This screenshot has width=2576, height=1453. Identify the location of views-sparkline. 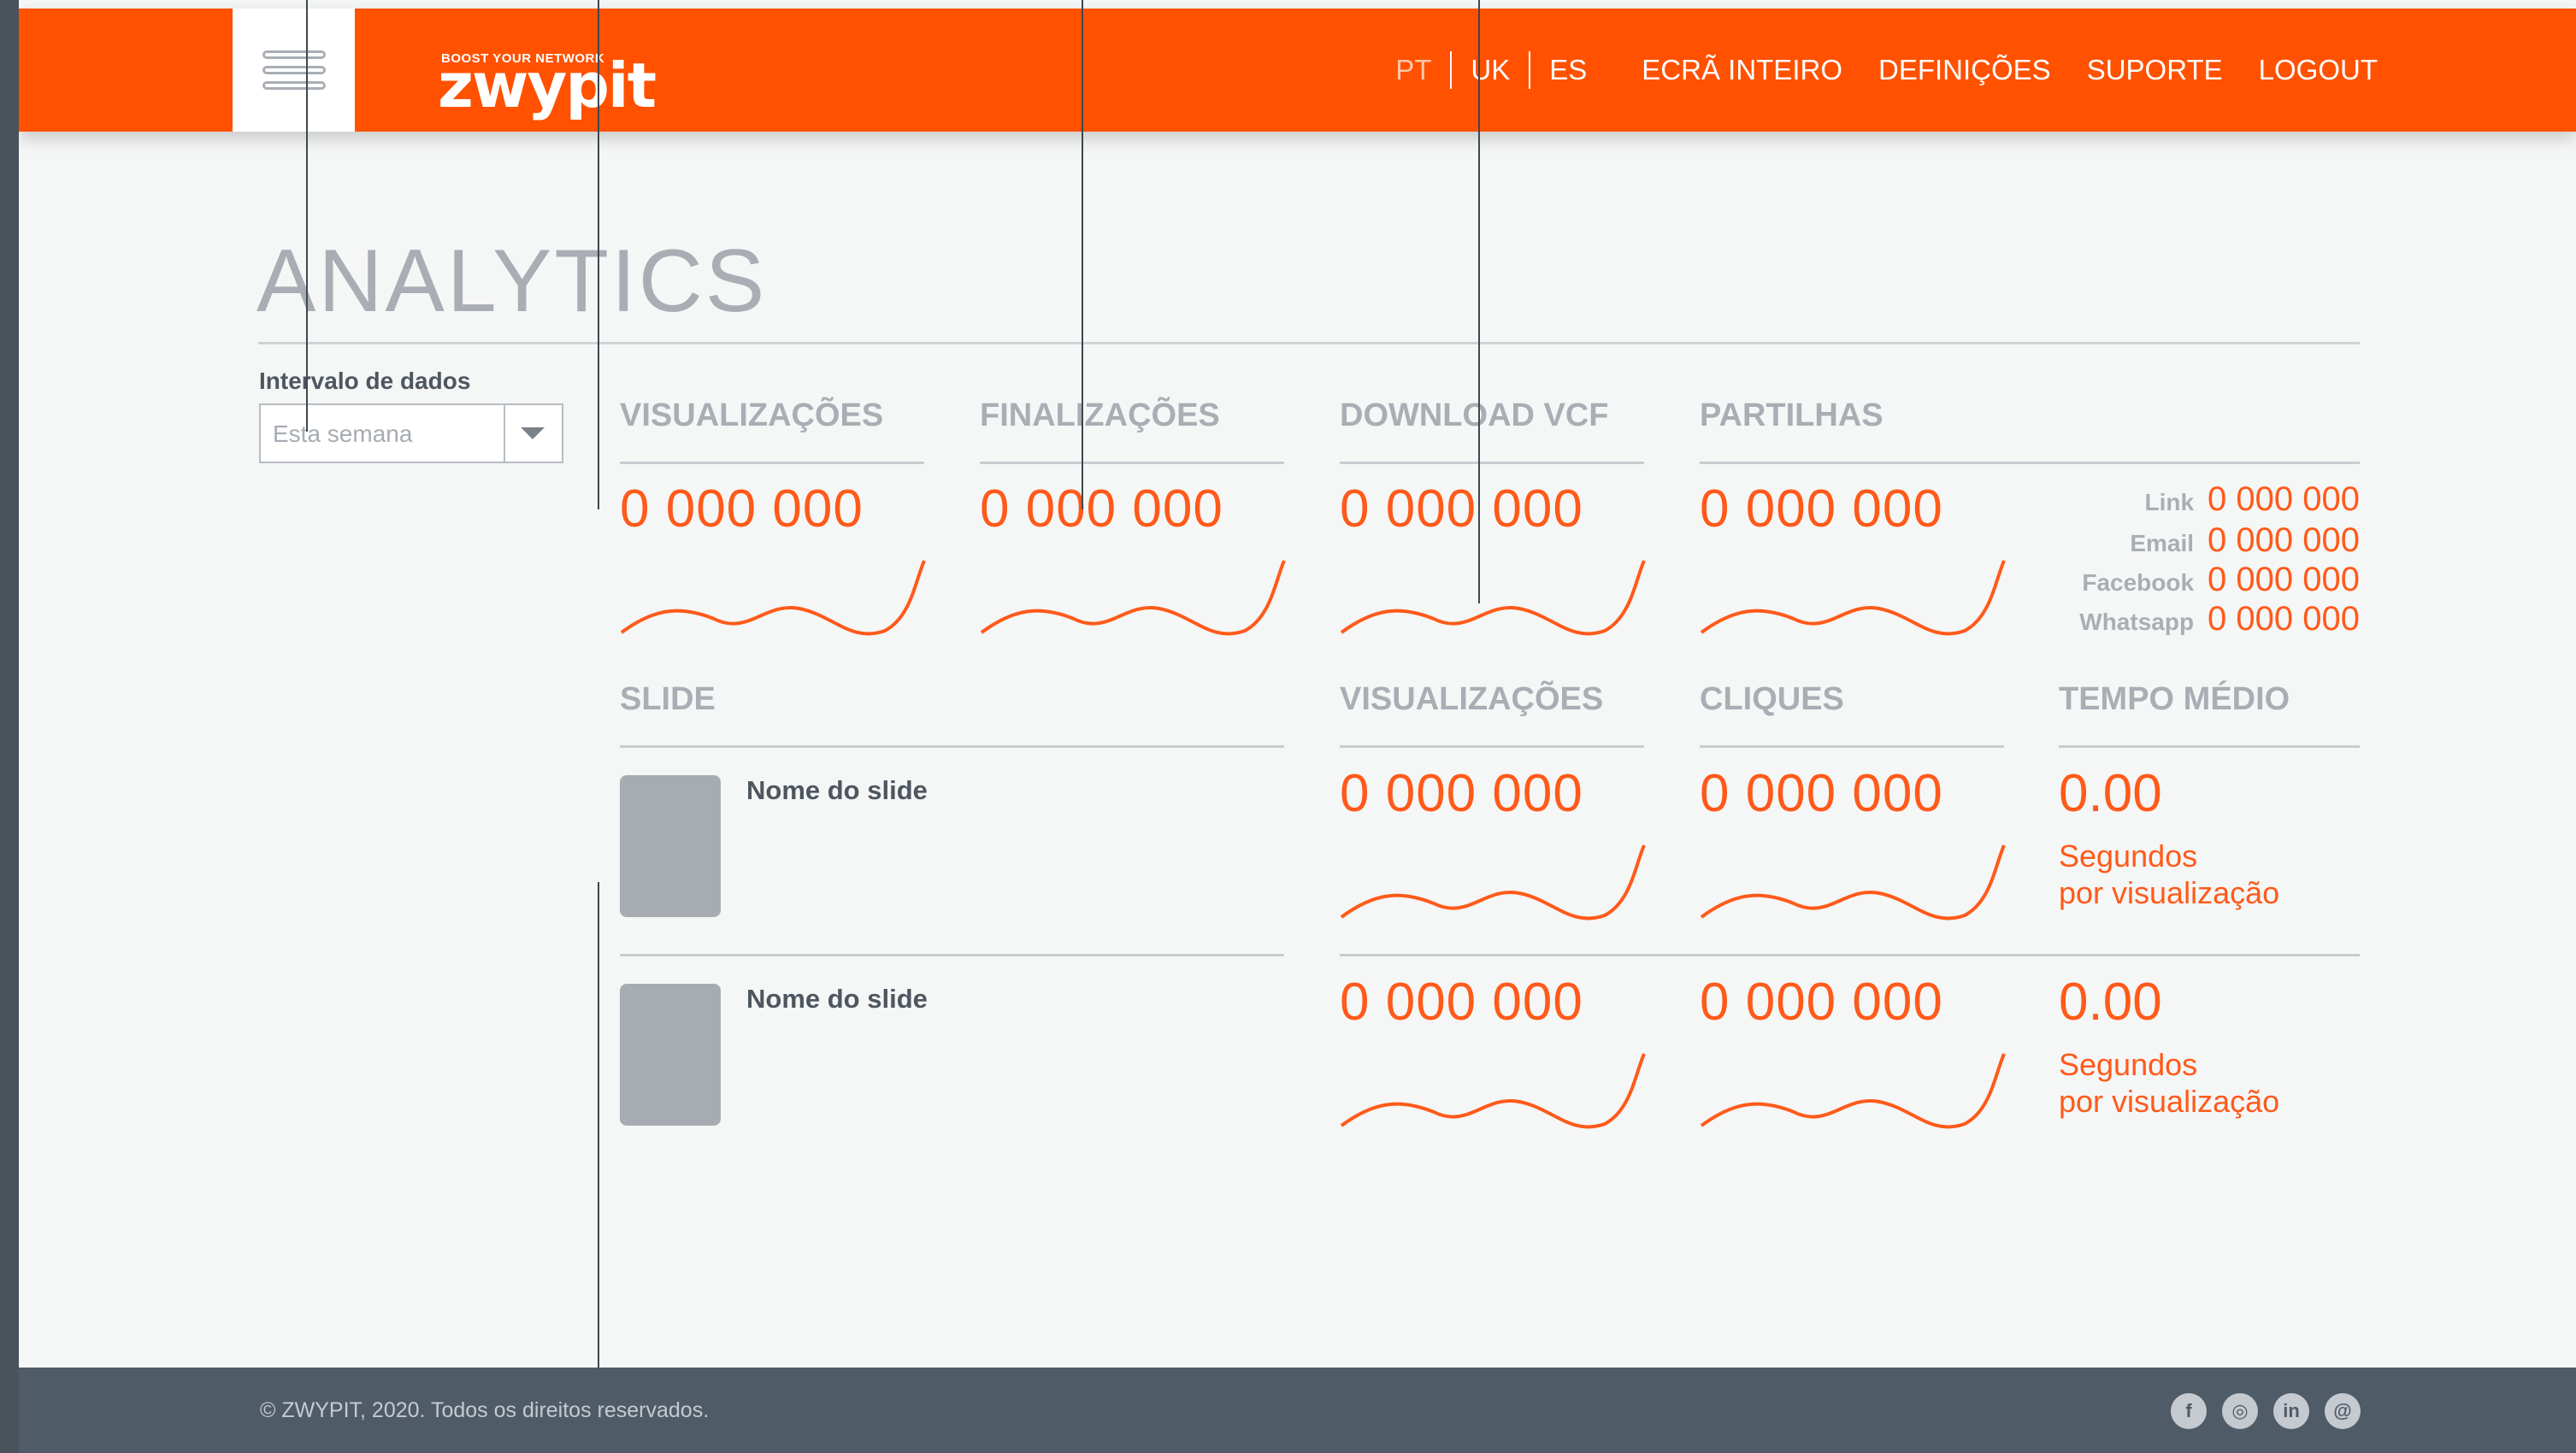
(773, 598).